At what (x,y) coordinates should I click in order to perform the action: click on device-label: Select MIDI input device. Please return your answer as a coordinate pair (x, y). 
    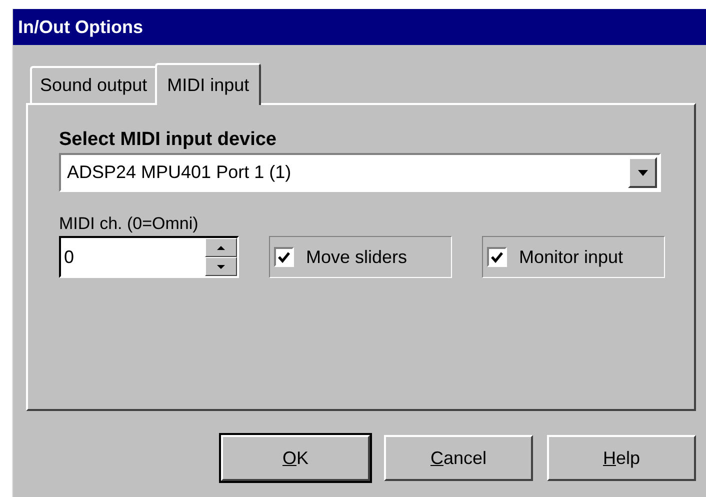
    Looking at the image, I should click on (167, 140).